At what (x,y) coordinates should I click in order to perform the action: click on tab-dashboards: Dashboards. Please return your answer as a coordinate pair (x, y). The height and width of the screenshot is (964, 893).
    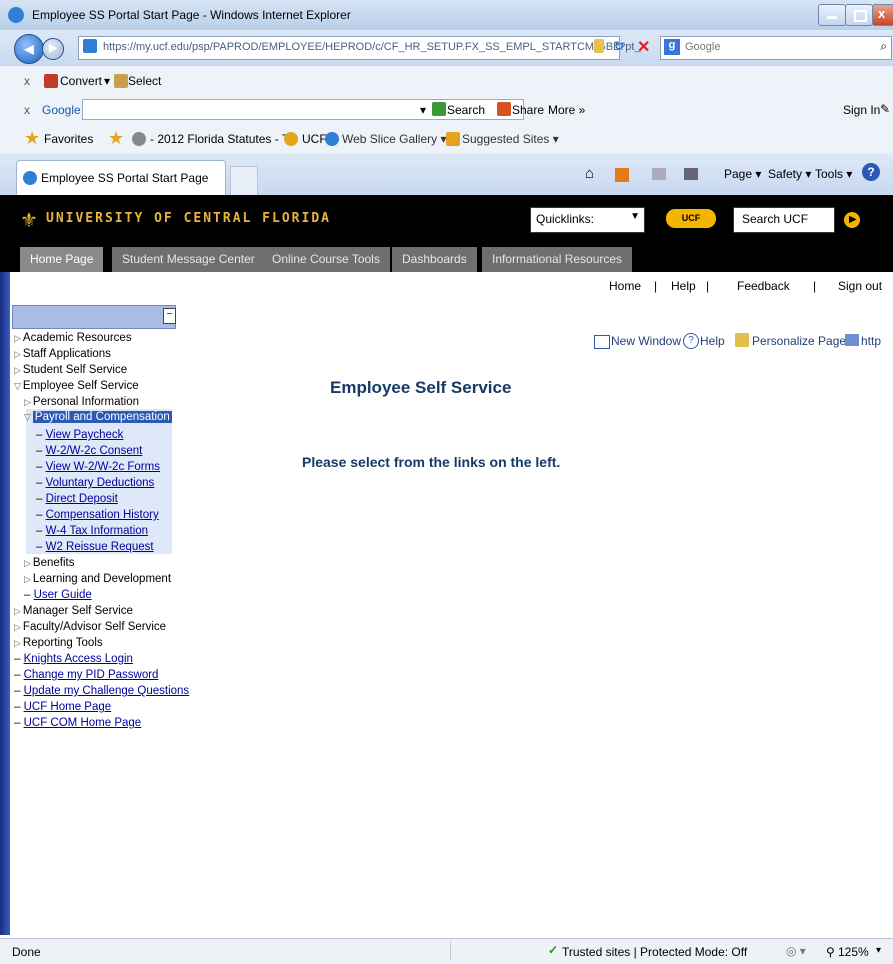
    Looking at the image, I should click on (434, 259).